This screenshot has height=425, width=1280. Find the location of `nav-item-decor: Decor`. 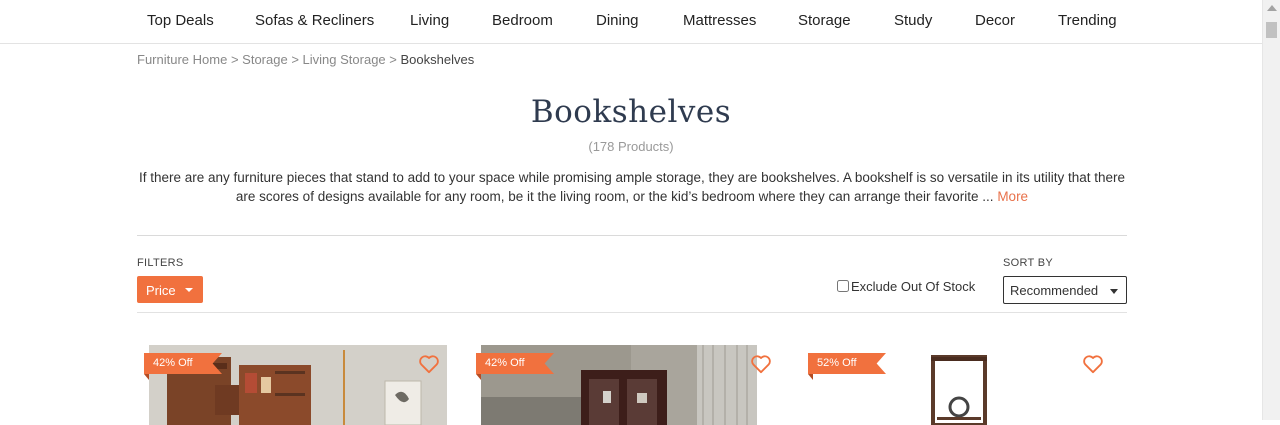

nav-item-decor: Decor is located at coordinates (995, 20).